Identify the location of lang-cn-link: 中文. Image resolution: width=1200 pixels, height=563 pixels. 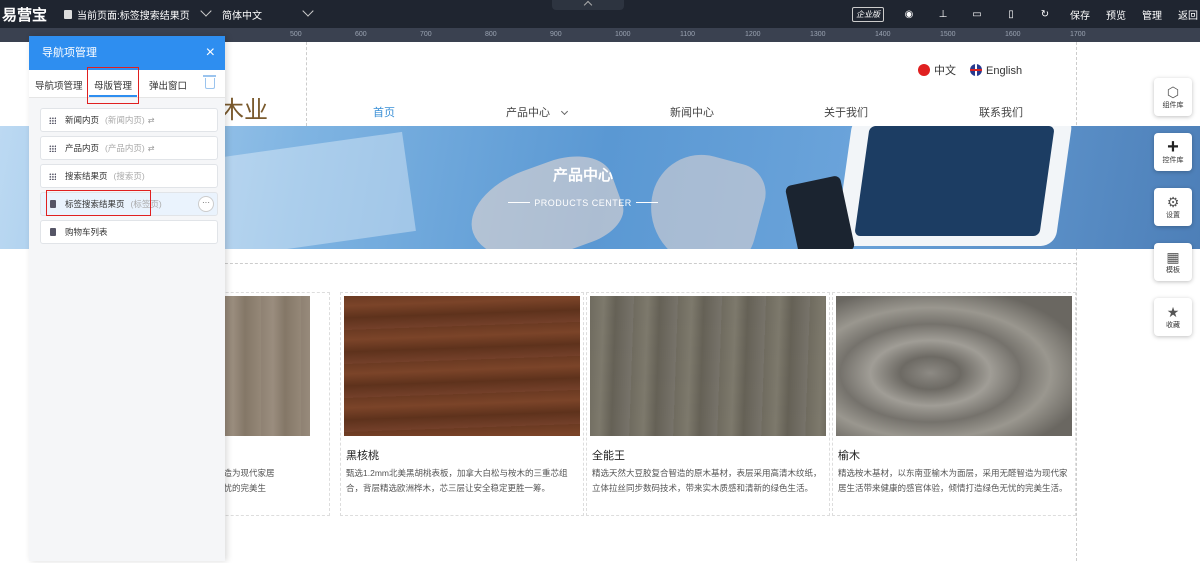
(937, 70).